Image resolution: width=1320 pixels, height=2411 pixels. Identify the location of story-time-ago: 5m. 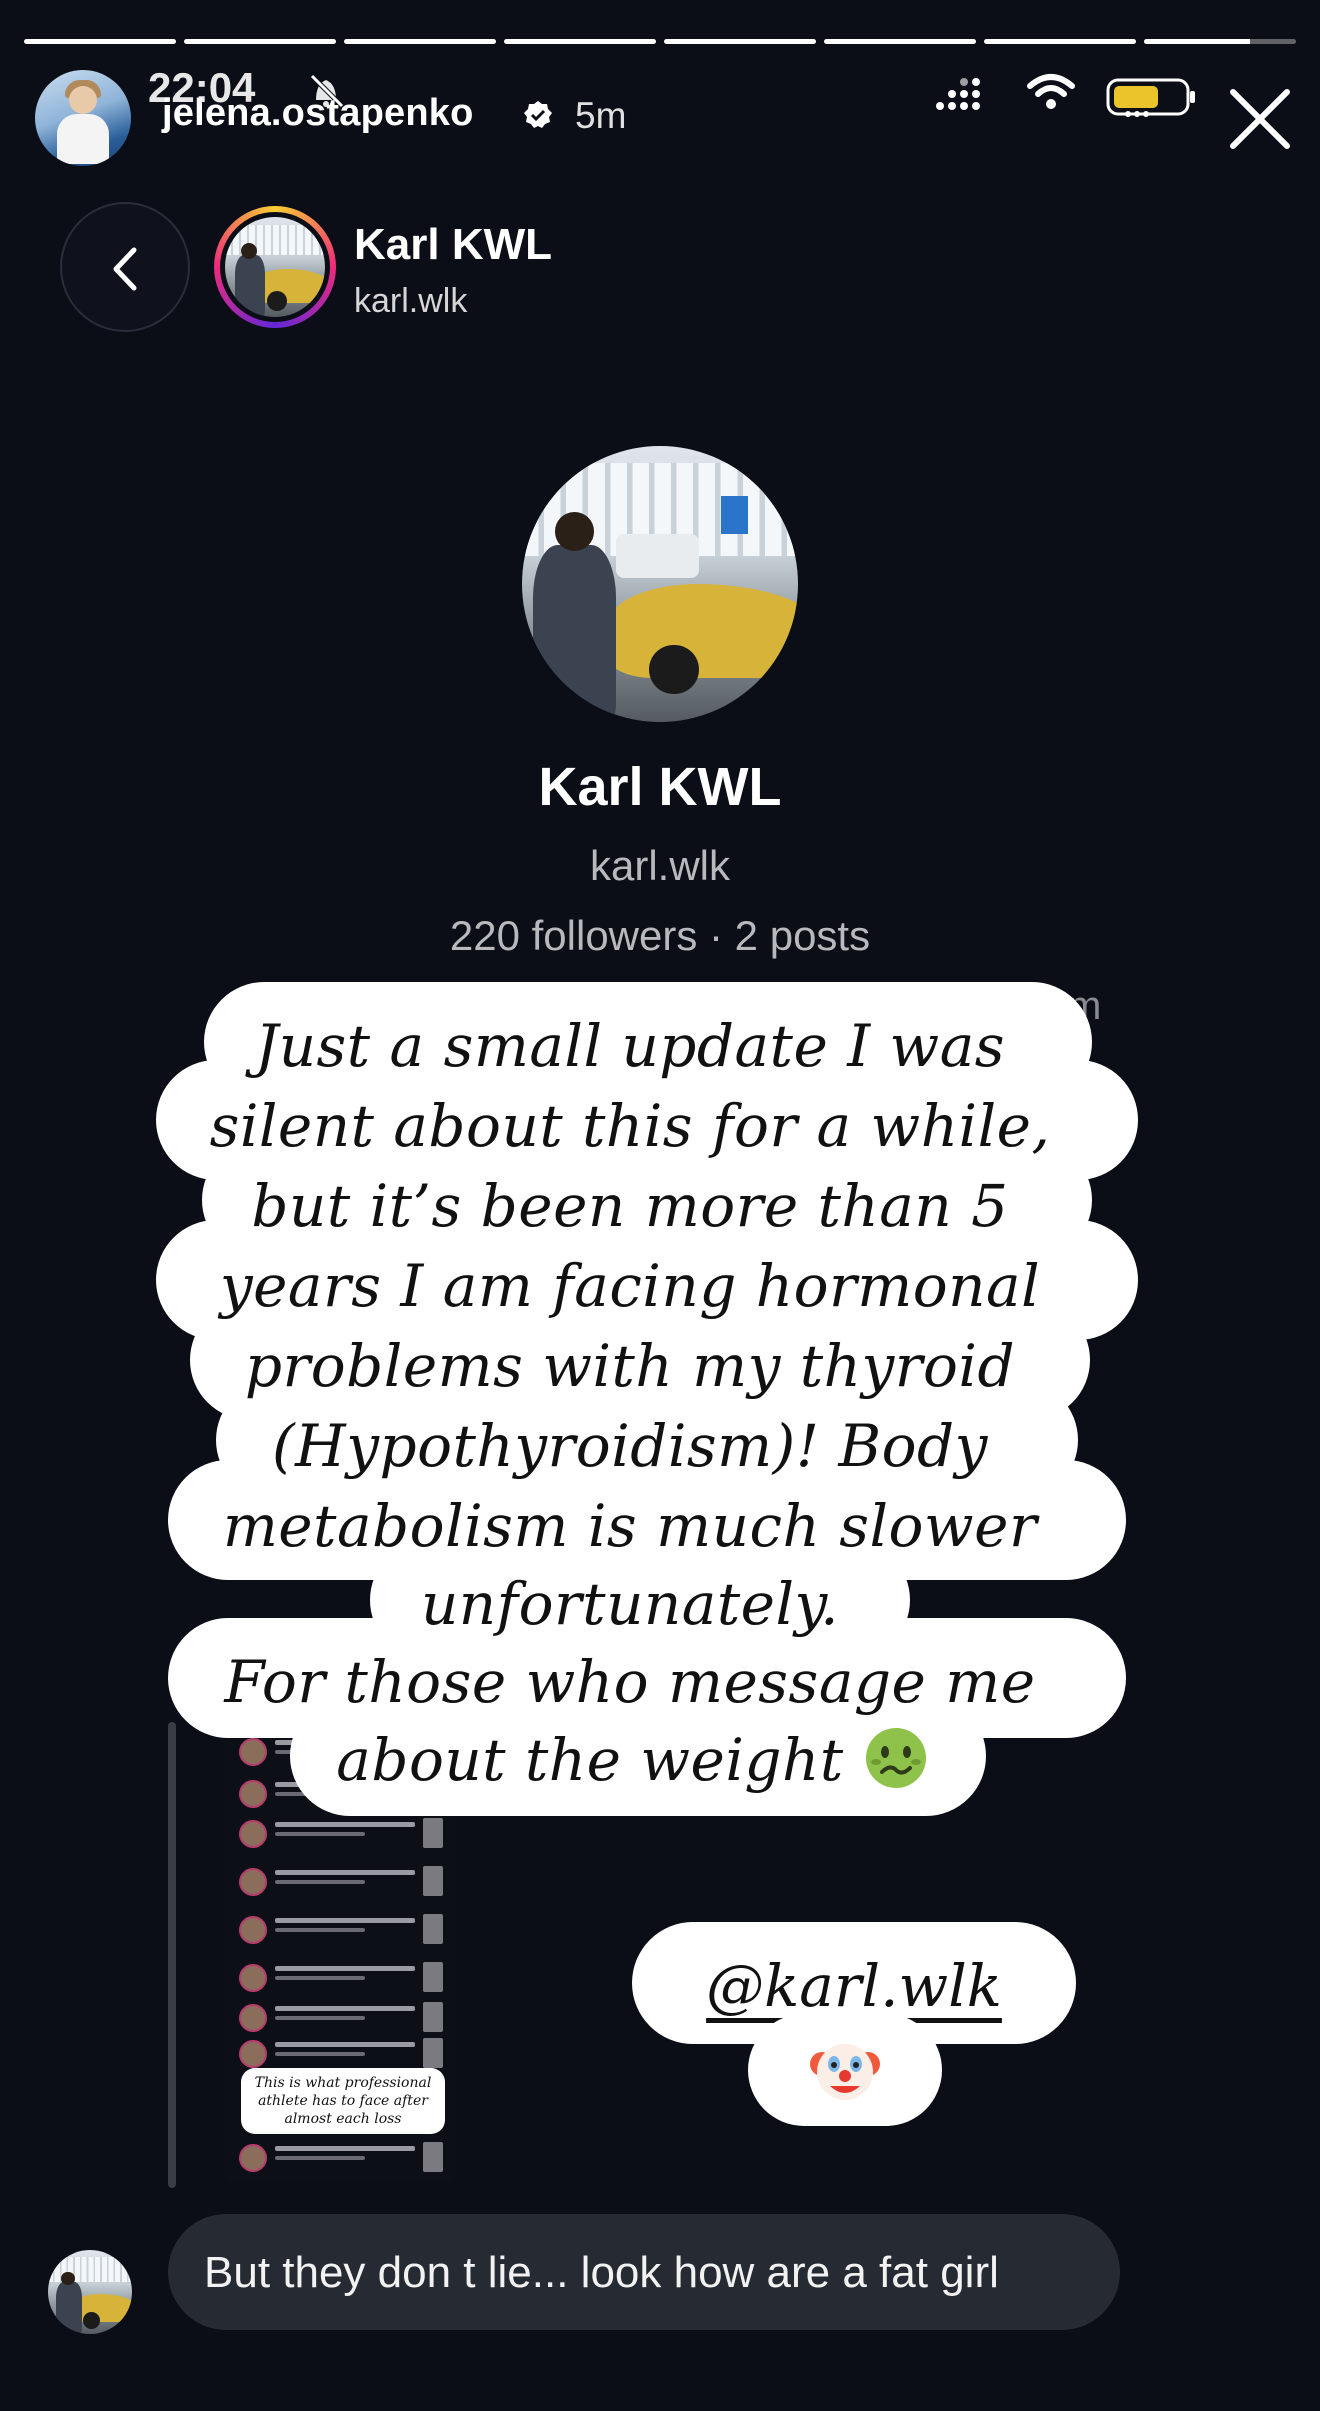
(601, 115).